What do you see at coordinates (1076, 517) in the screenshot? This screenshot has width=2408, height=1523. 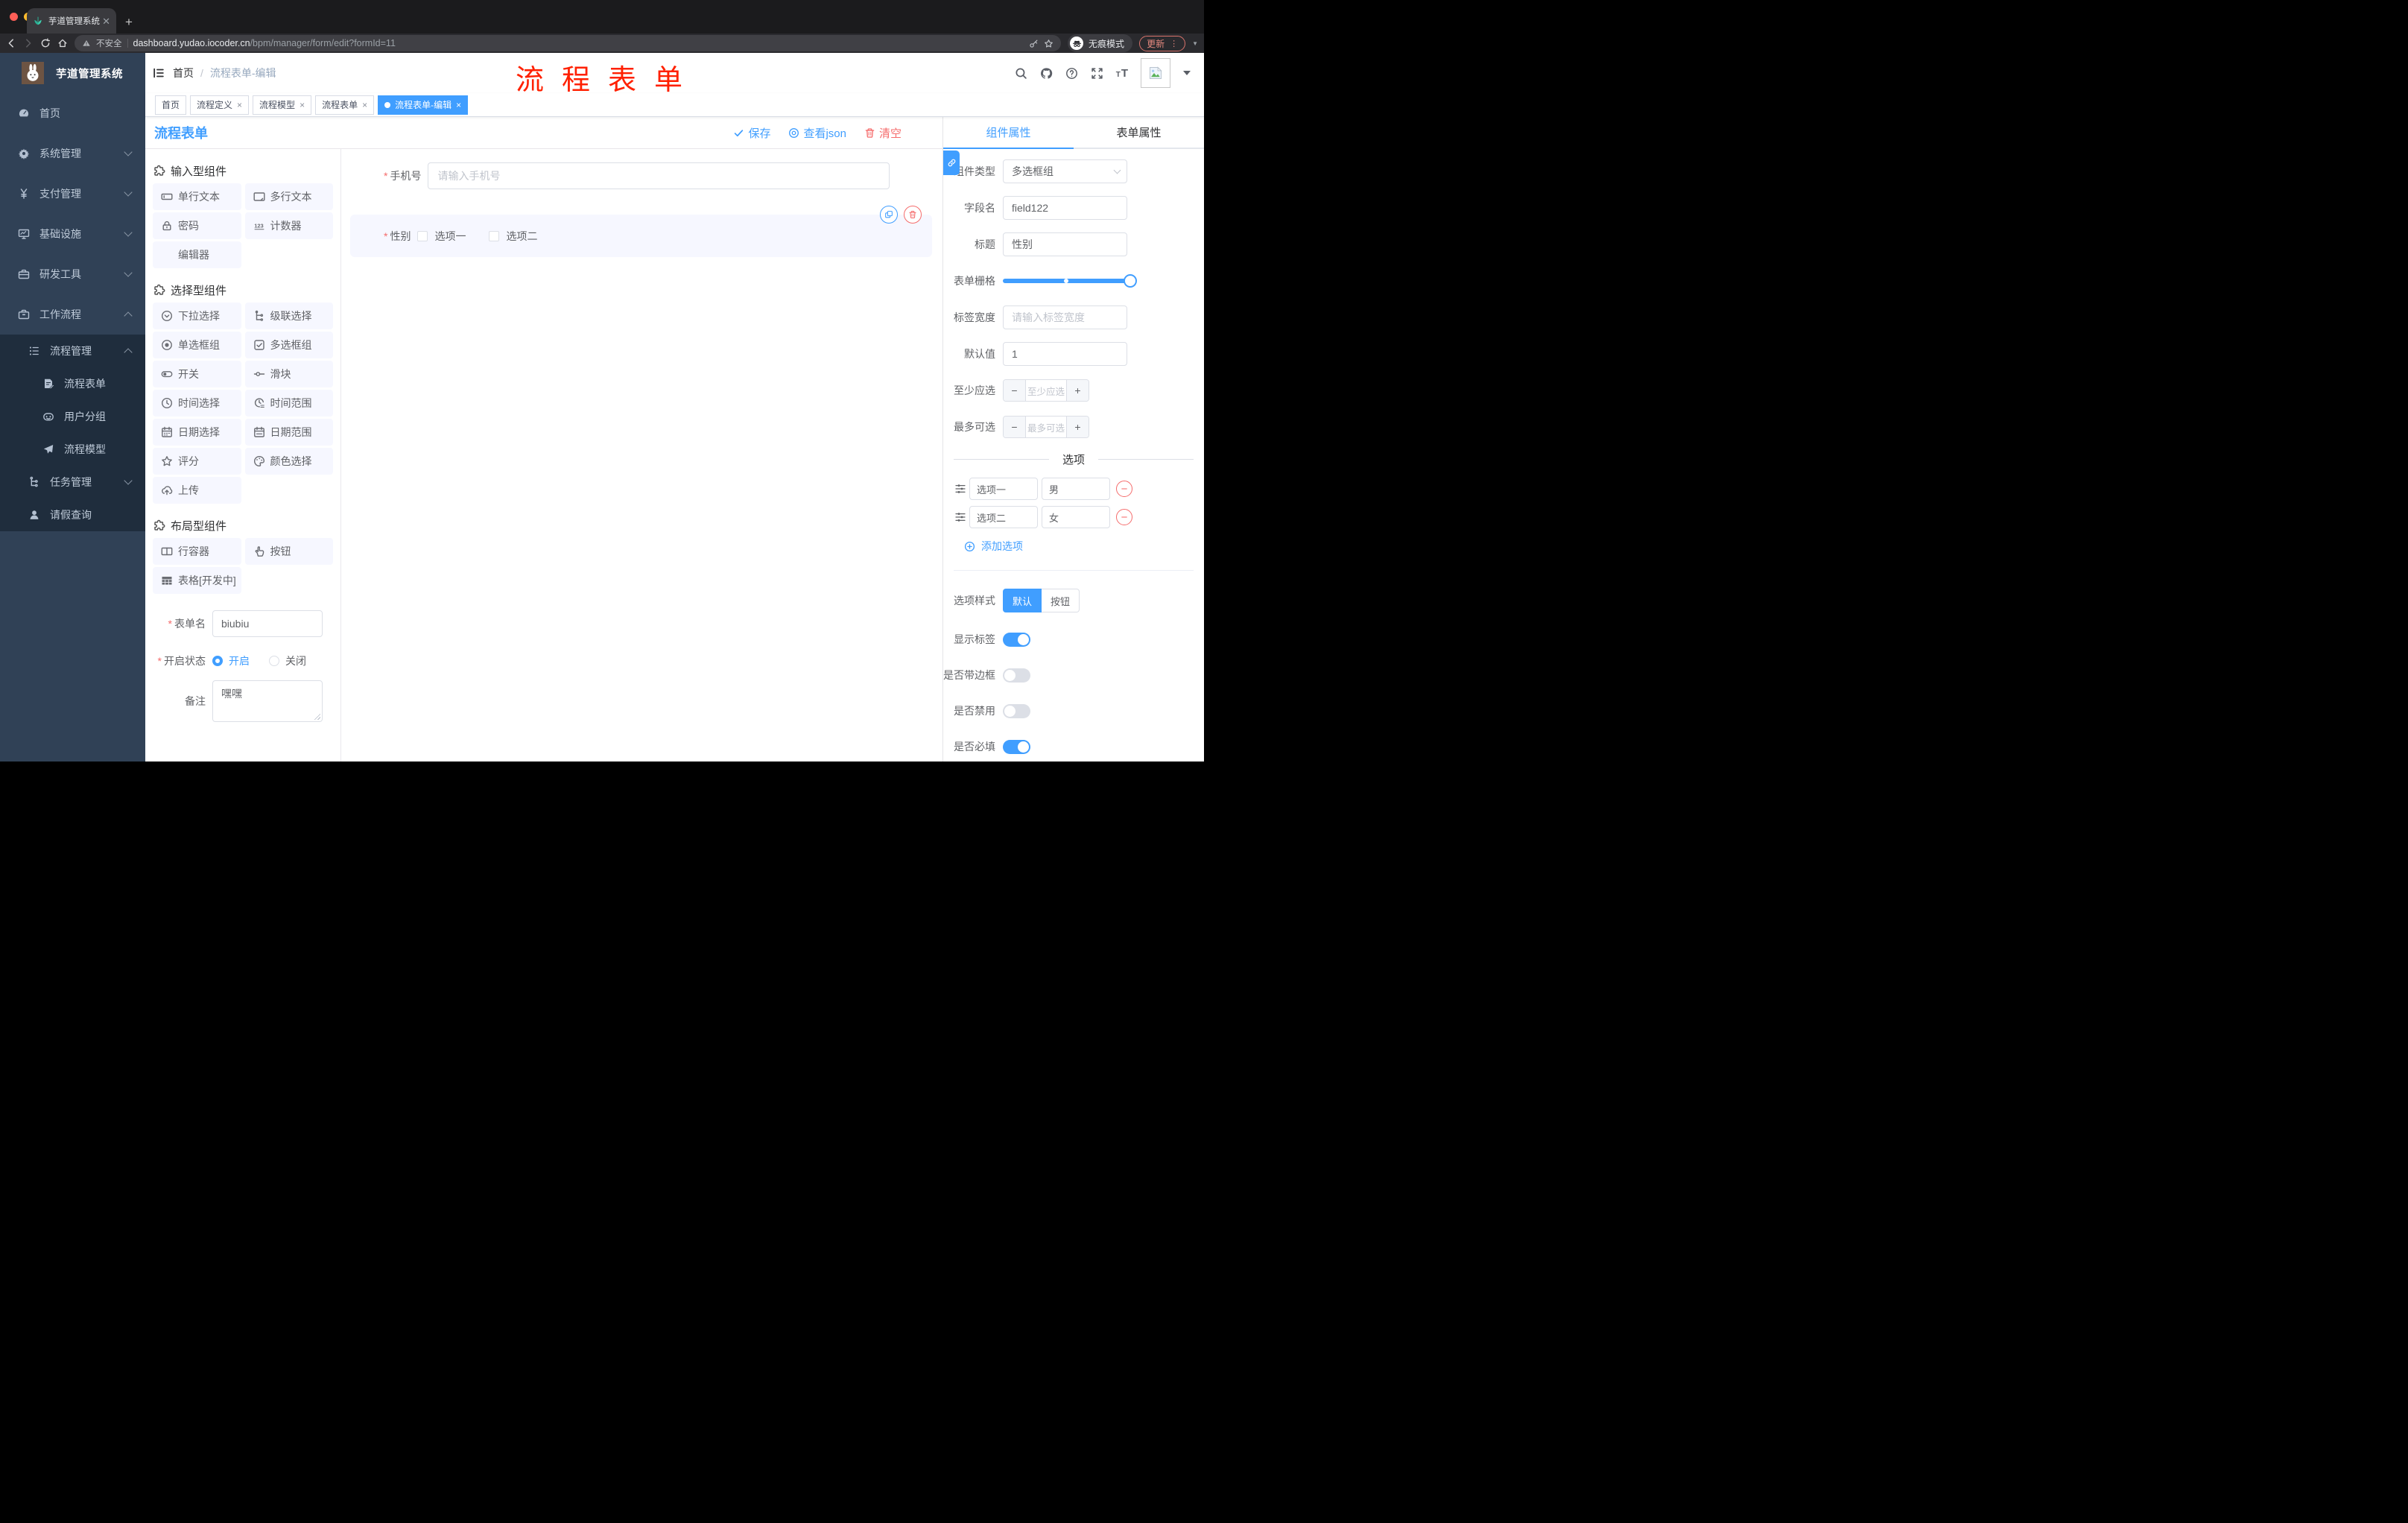 I see `option-value-input: 女` at bounding box center [1076, 517].